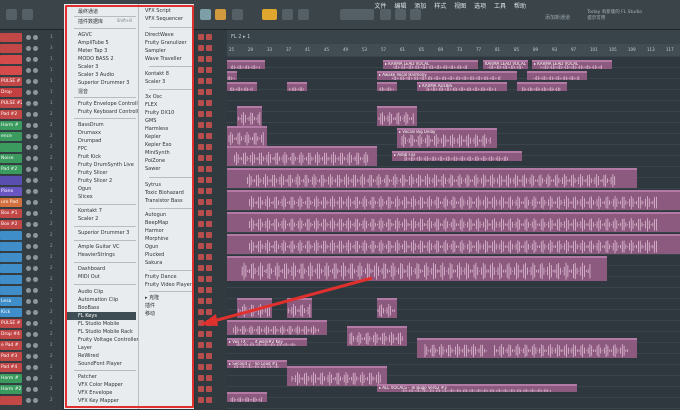 The image size is (680, 410). What do you see at coordinates (447, 138) in the screenshot?
I see `playlist-clip: ▸ Vocals Big Delay` at bounding box center [447, 138].